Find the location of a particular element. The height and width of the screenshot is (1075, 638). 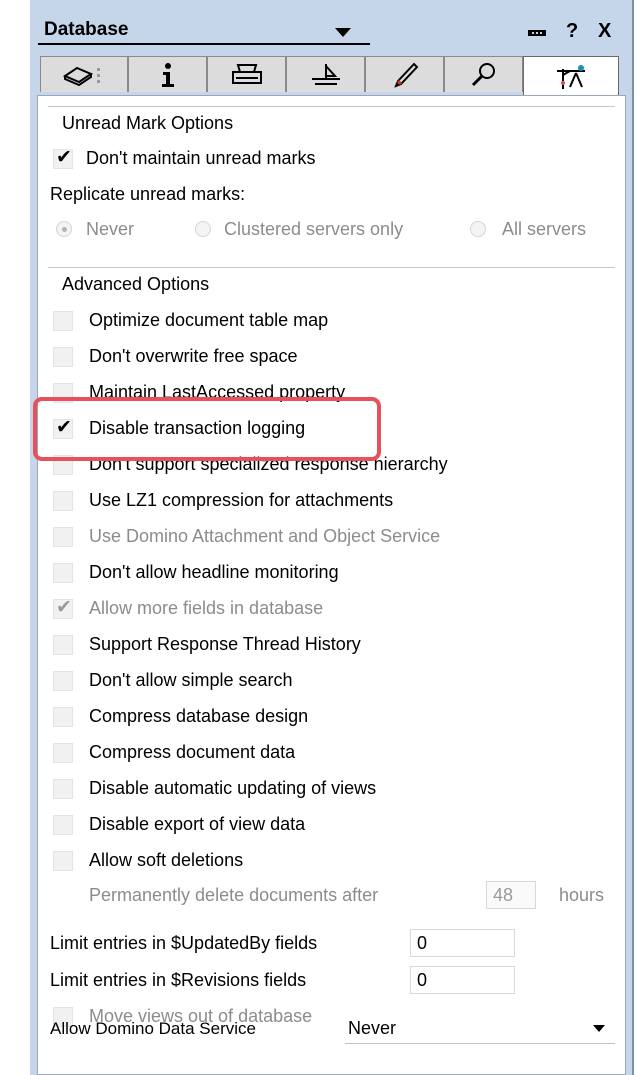

option-label: Disable automatic updating of views is located at coordinates (233, 788).